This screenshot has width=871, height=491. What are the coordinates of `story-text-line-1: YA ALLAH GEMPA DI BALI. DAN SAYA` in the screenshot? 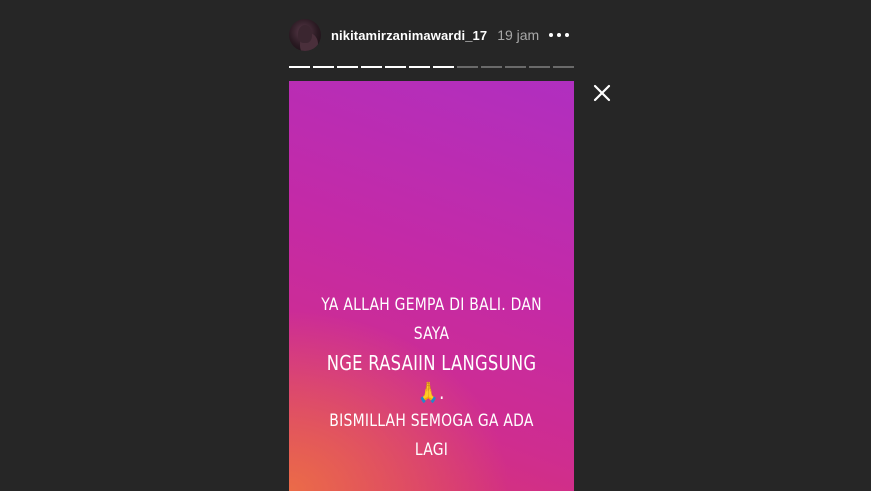 It's located at (431, 319).